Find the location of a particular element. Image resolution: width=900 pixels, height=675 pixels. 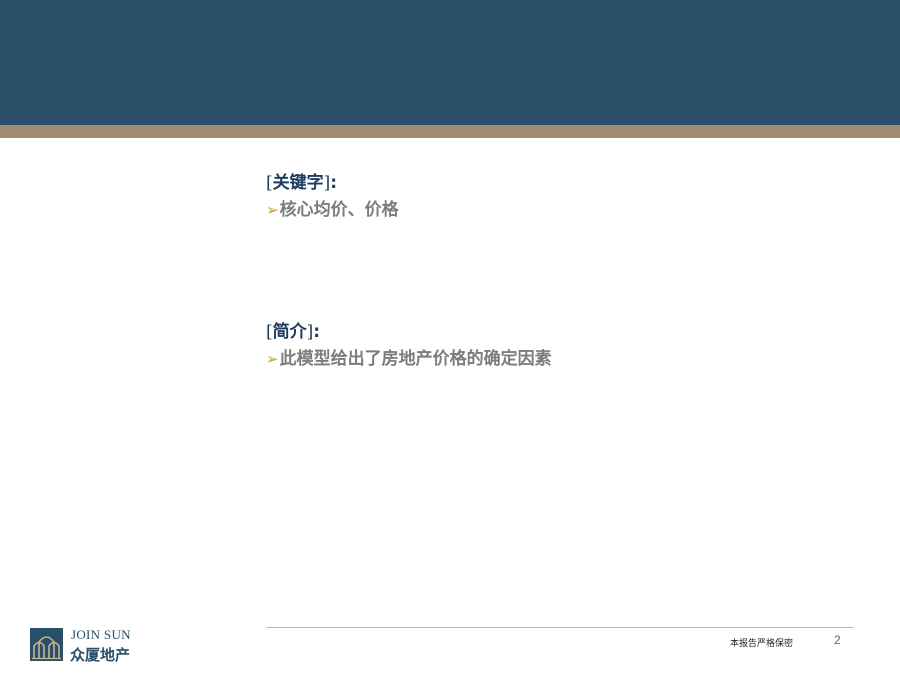

footer-divider is located at coordinates (560, 627).